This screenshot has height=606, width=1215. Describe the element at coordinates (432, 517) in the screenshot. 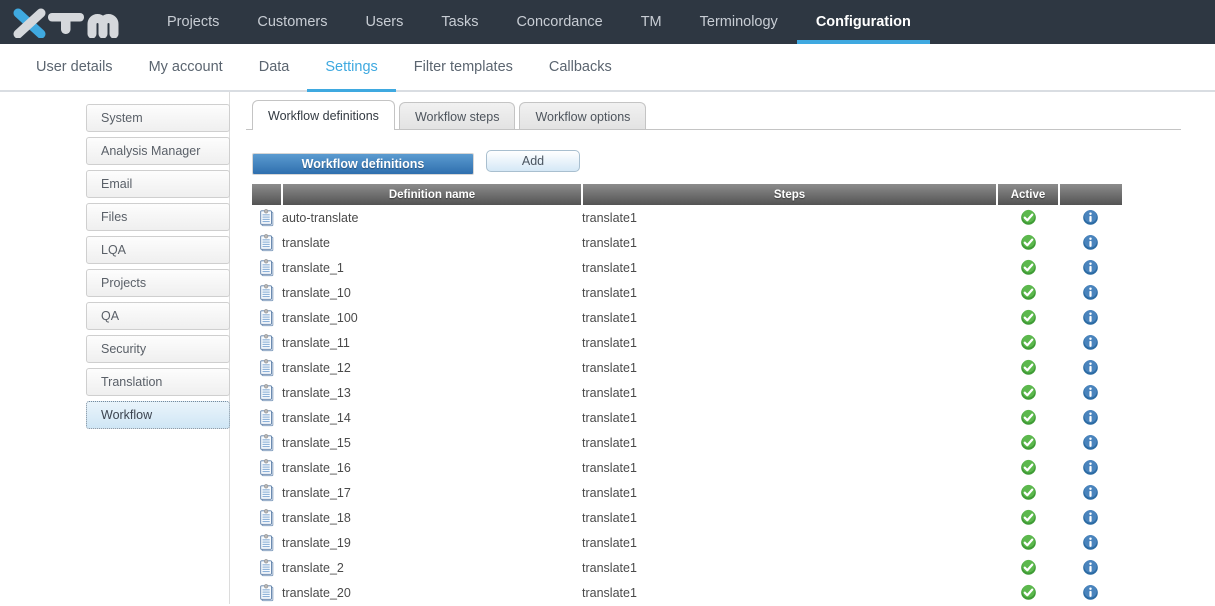

I see `cell-definition-name: translate_18` at that location.